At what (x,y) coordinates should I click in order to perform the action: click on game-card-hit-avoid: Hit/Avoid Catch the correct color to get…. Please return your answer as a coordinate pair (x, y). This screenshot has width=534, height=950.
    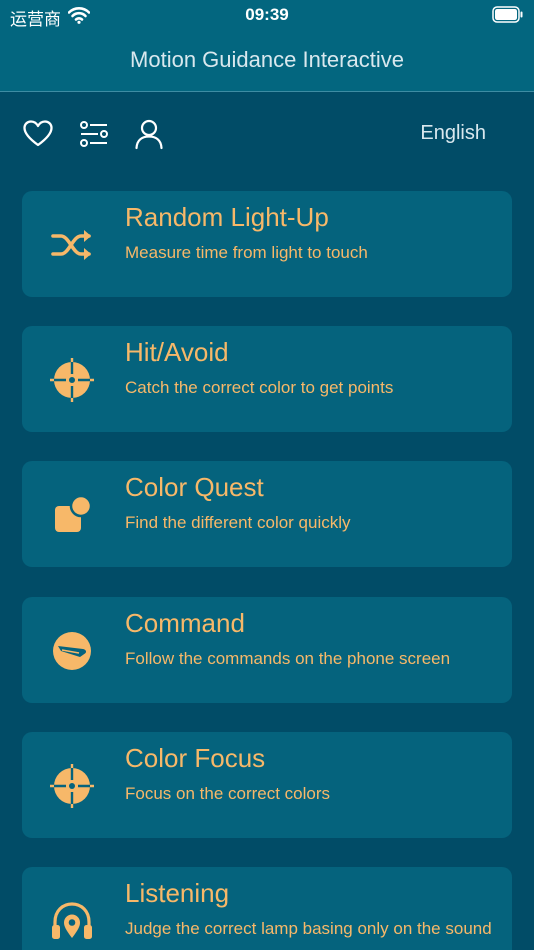
    Looking at the image, I should click on (267, 379).